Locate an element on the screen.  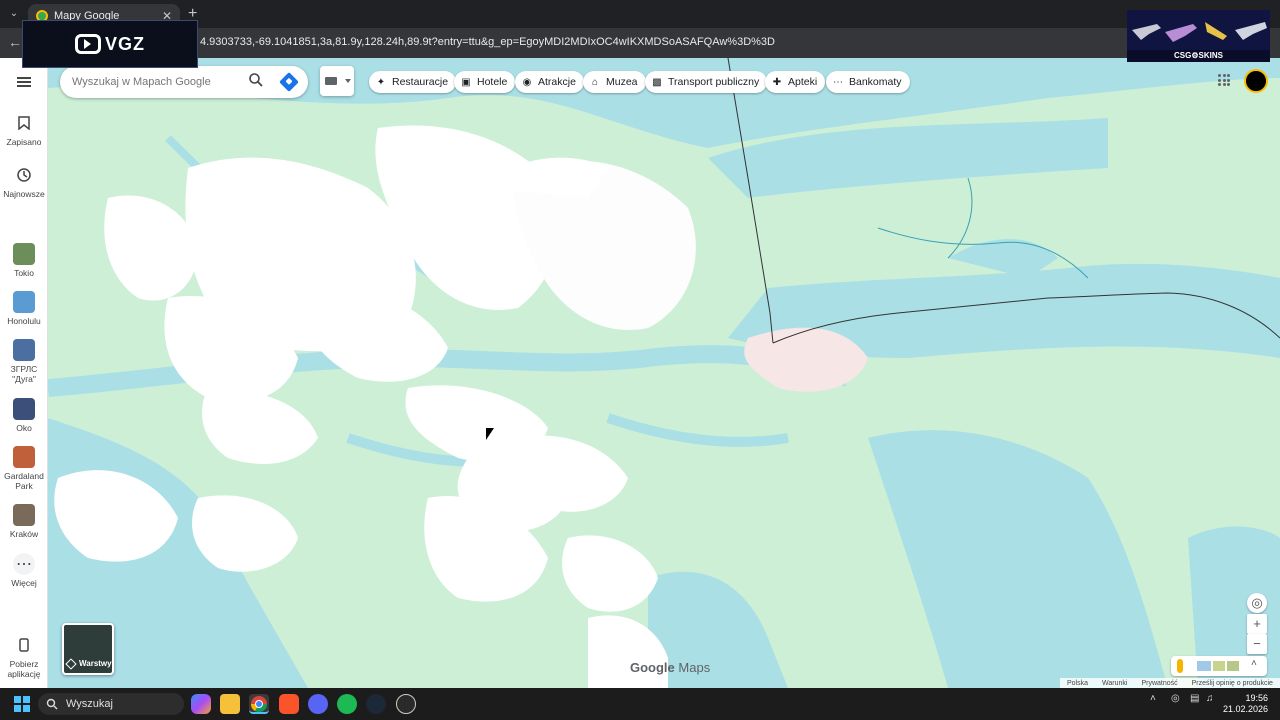
chevron-down-icon is located at coordinates (348, 81).